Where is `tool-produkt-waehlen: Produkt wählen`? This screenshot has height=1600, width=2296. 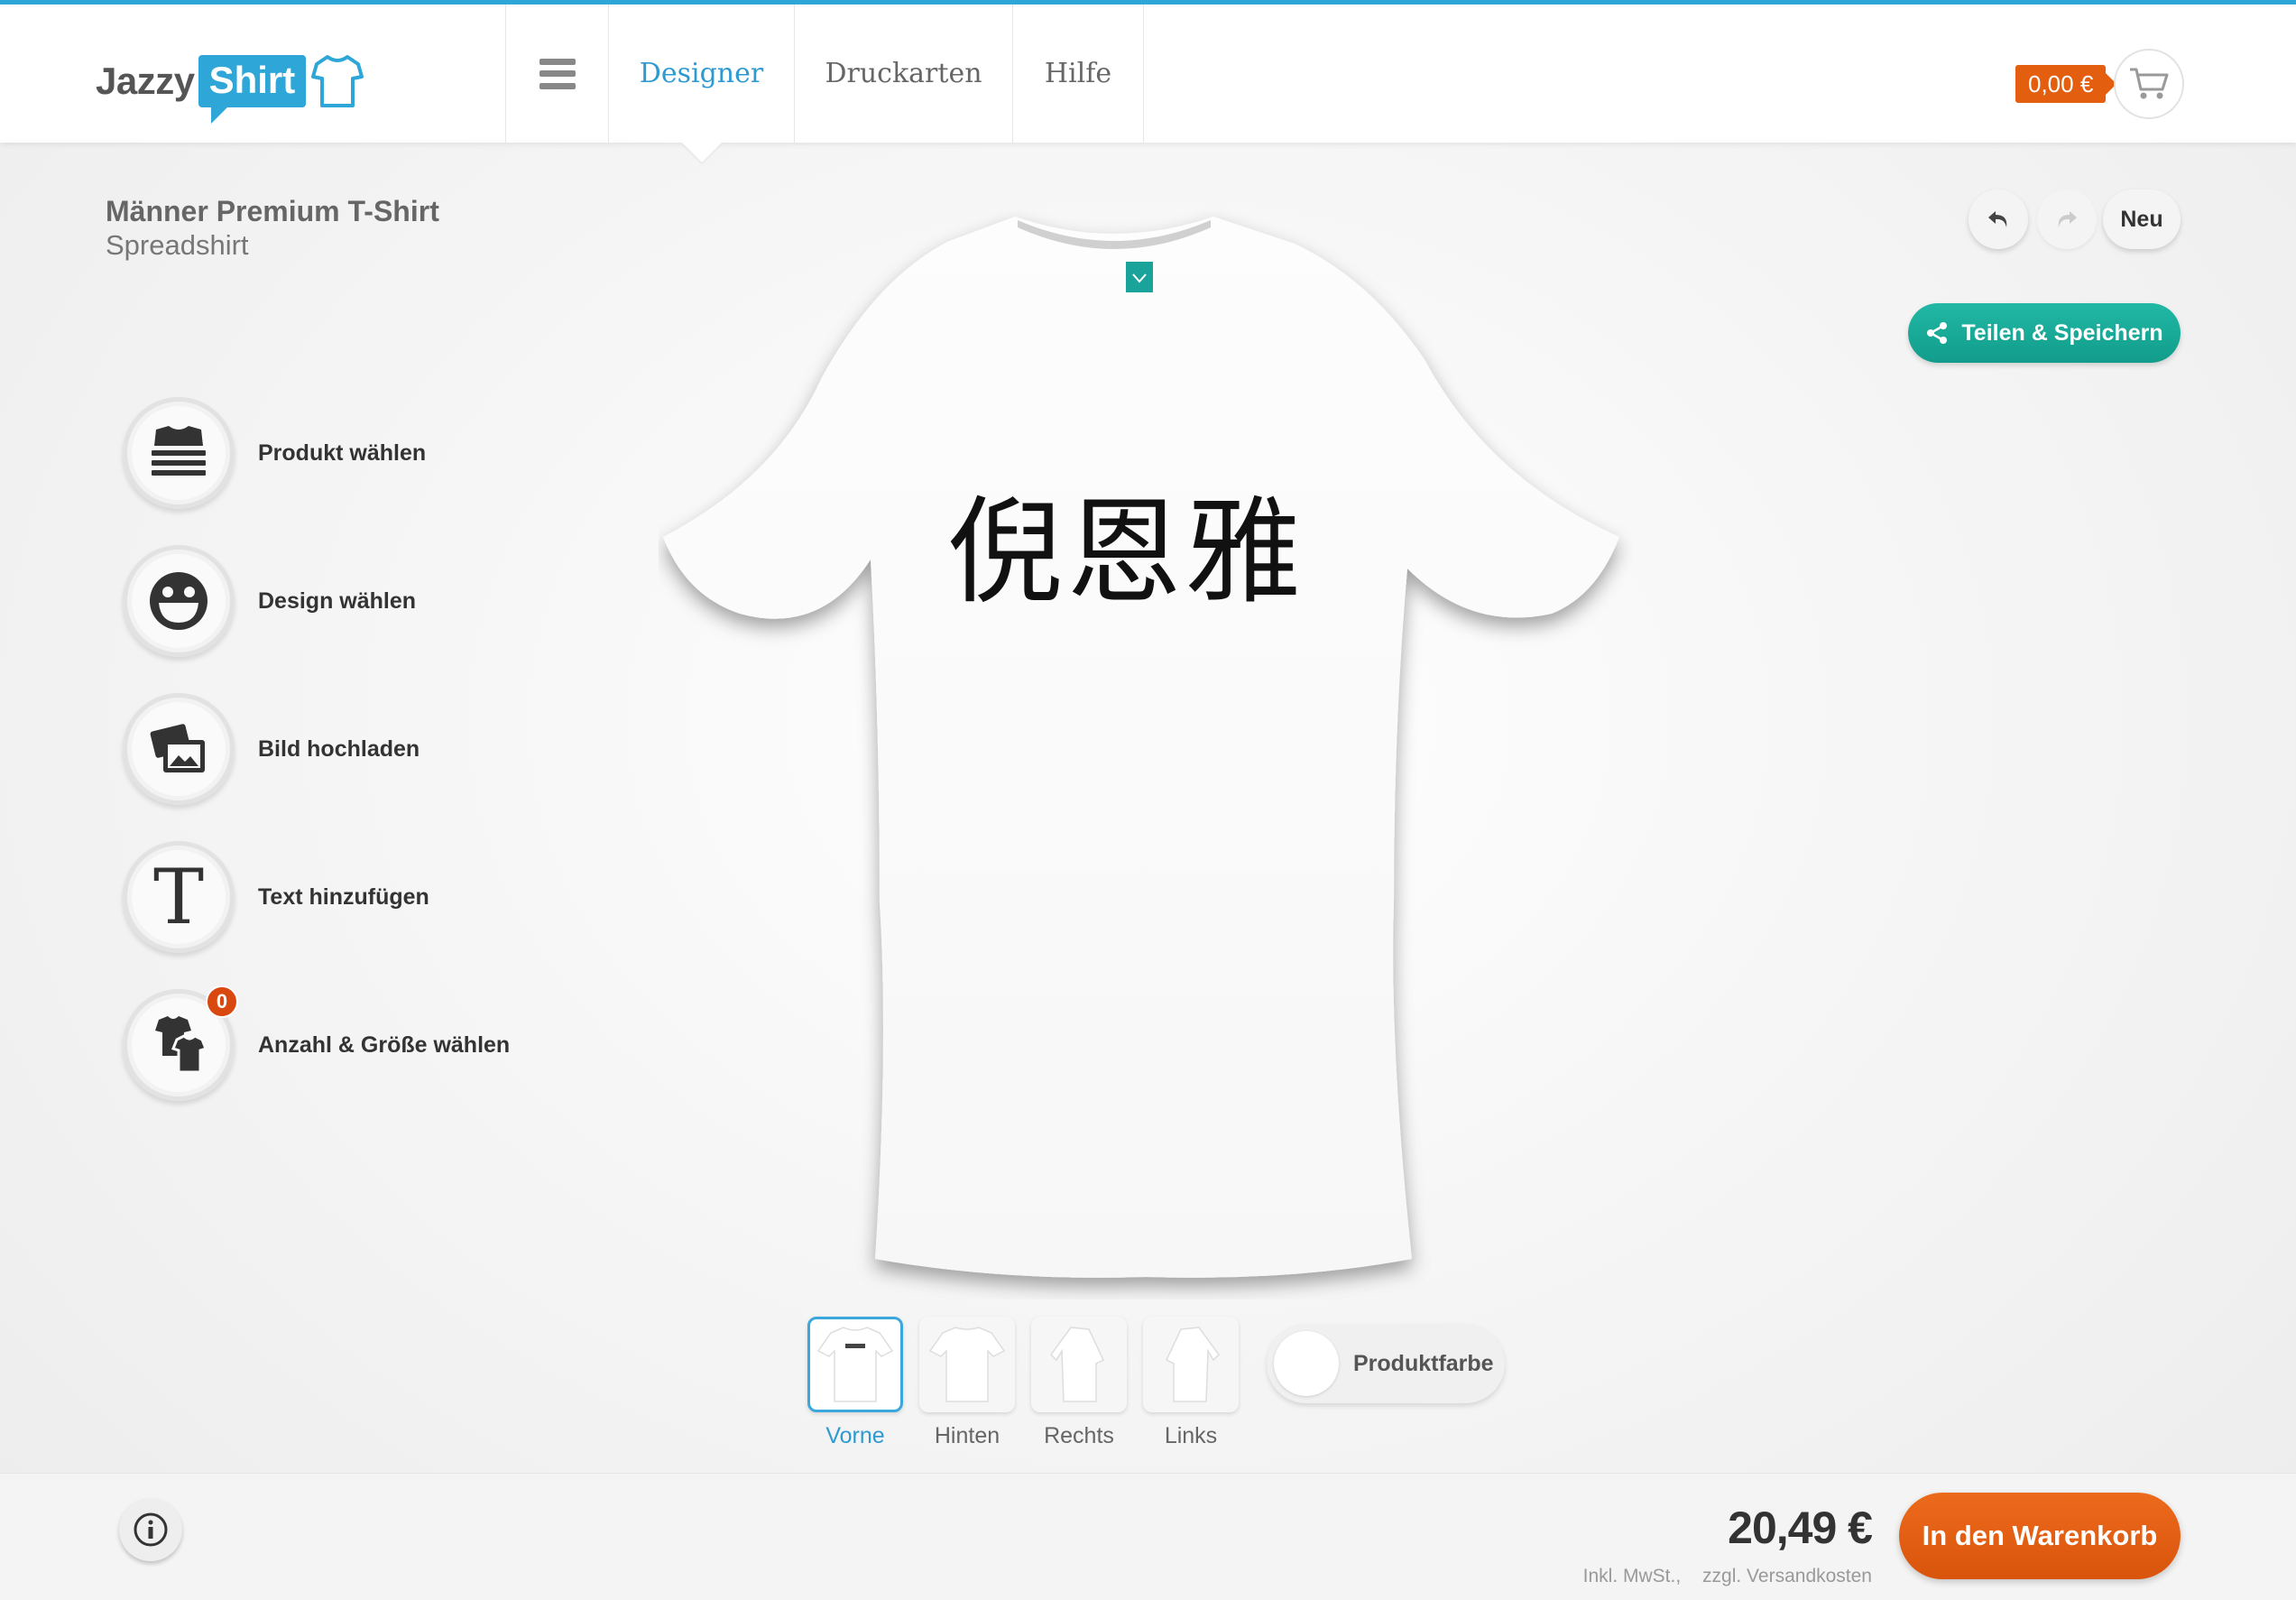
tool-produkt-waehlen: Produkt wählen is located at coordinates (274, 453).